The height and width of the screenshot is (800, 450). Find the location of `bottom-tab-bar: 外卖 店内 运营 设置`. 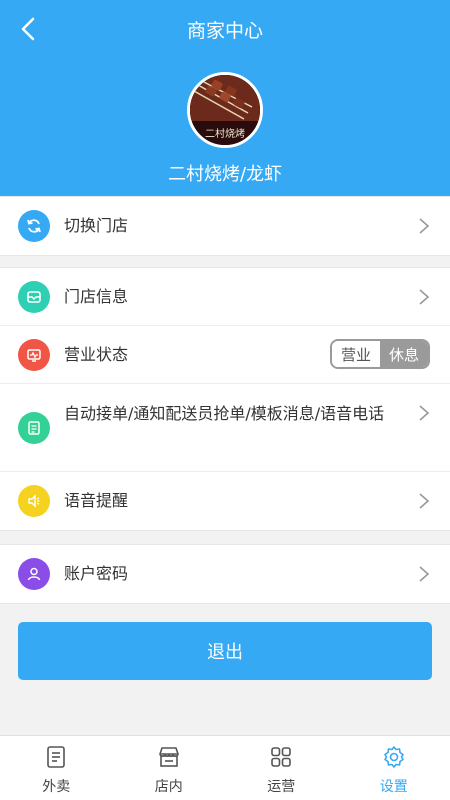

bottom-tab-bar: 外卖 店内 运营 设置 is located at coordinates (225, 767).